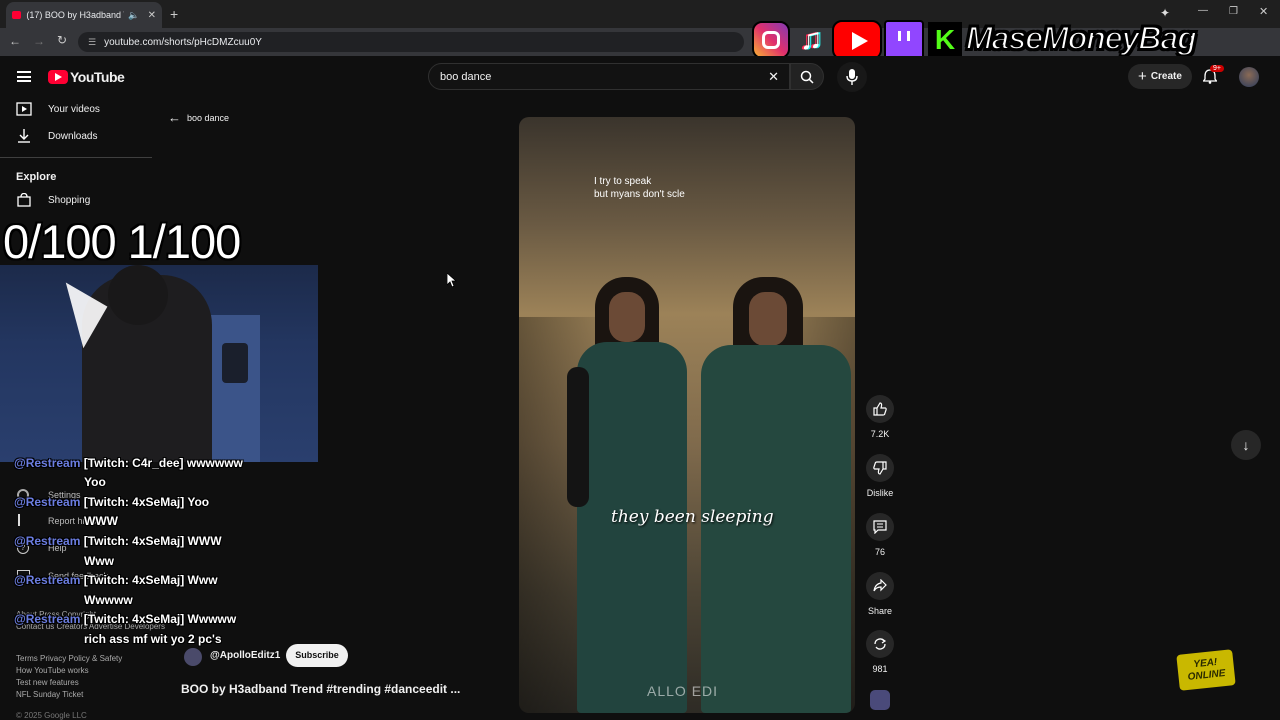 The width and height of the screenshot is (1280, 720). I want to click on footer-link-test-features: Test new features, so click(47, 682).